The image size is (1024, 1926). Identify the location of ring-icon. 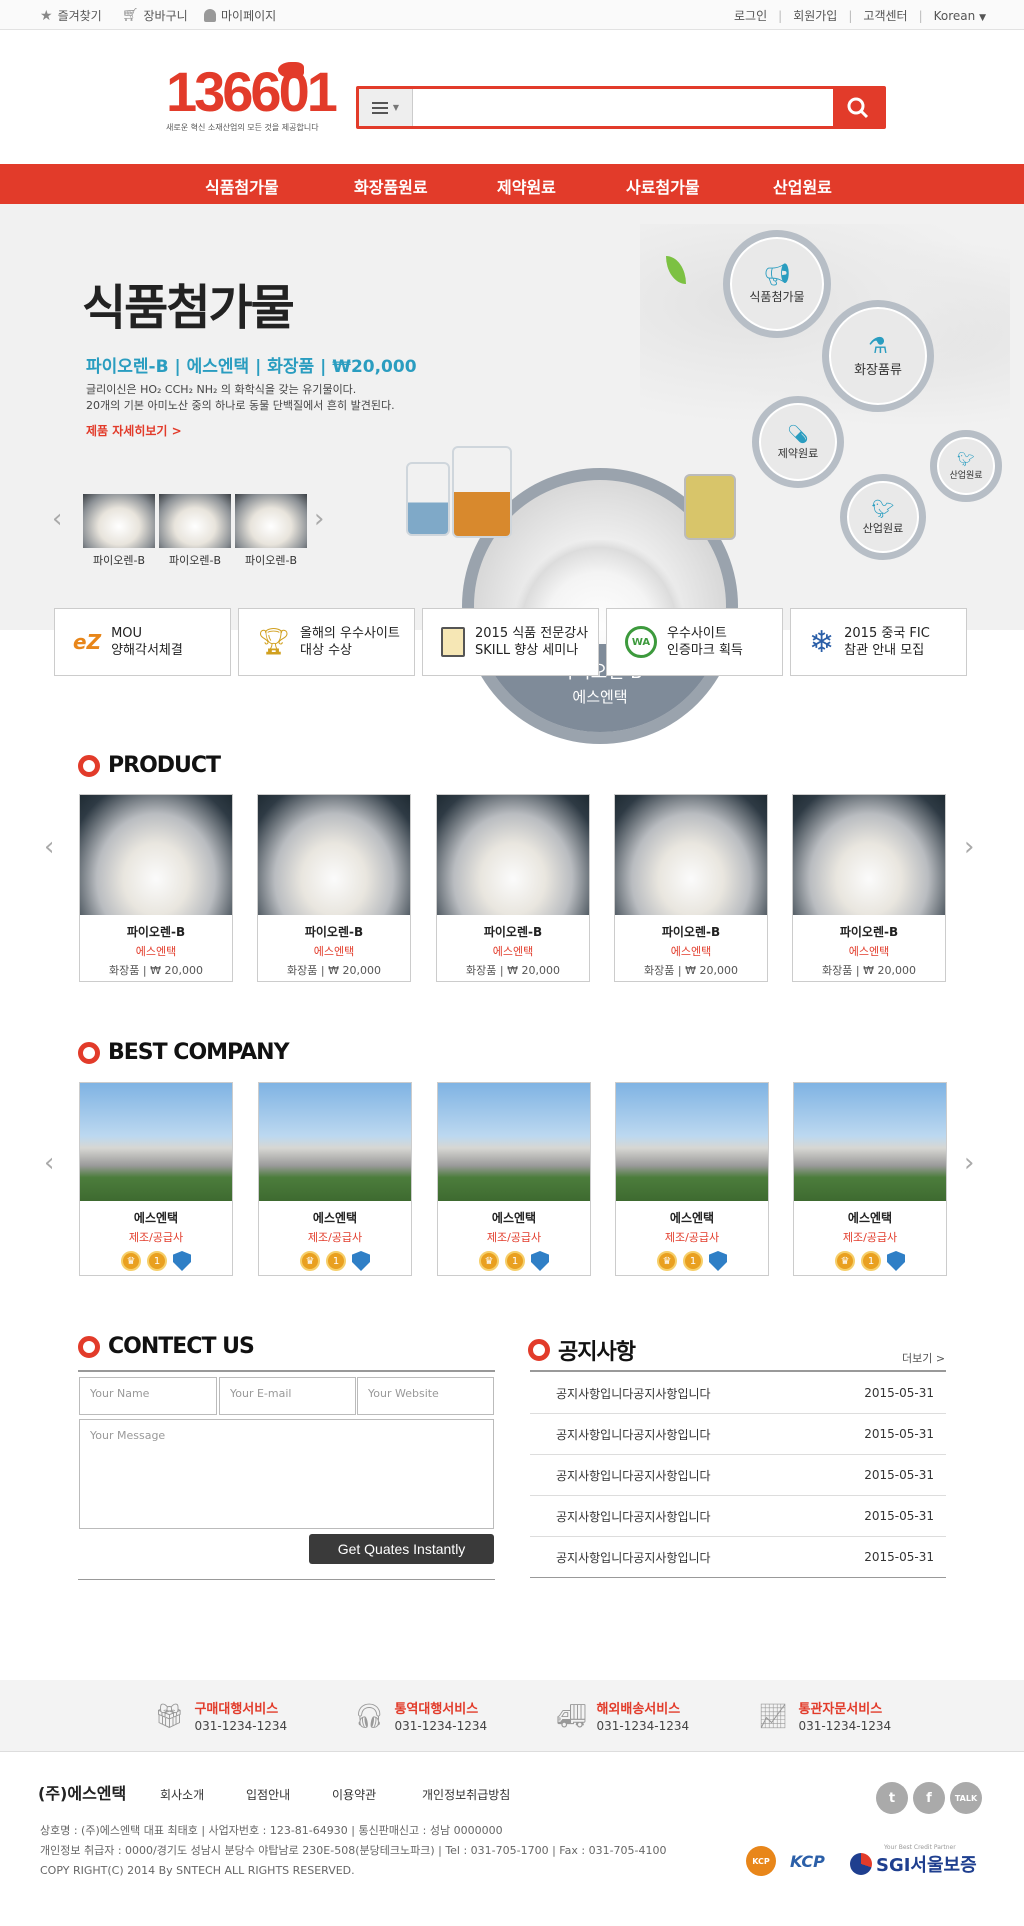
(539, 1350).